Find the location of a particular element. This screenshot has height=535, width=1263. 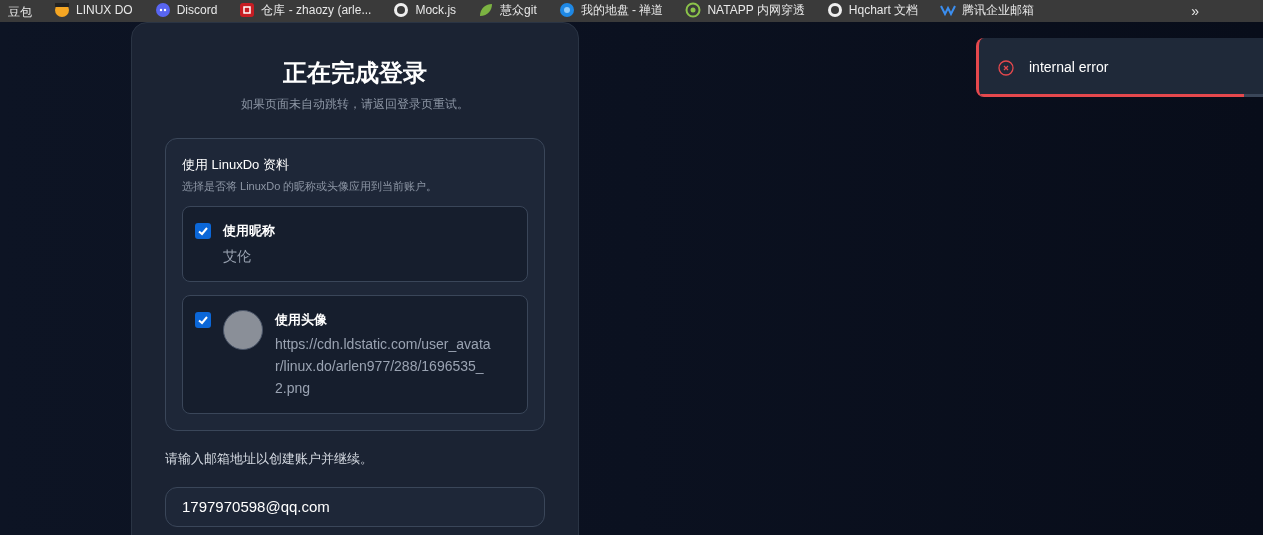

nickname: 艾伦 is located at coordinates (237, 256).